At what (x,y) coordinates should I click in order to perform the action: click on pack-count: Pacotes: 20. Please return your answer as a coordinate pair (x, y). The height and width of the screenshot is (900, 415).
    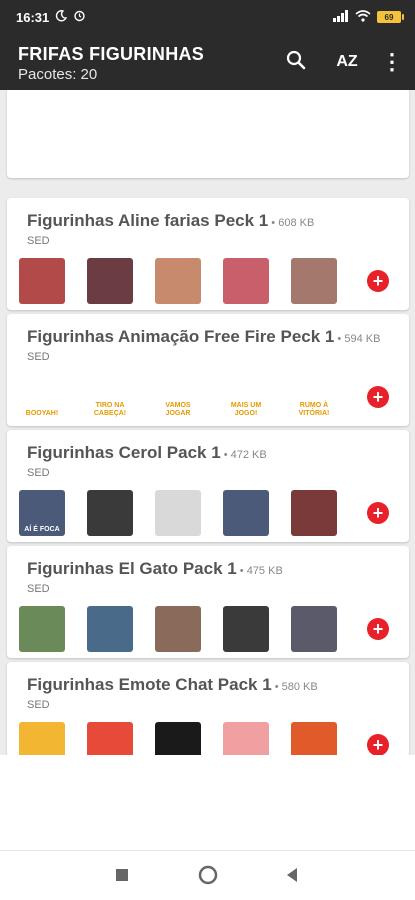
    Looking at the image, I should click on (58, 74).